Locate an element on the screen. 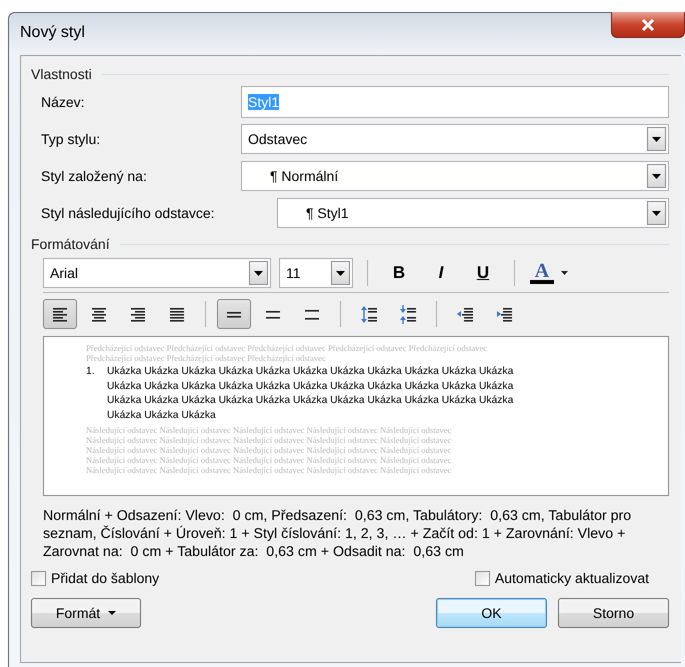 This screenshot has height=667, width=685. align-left-button is located at coordinates (60, 314).